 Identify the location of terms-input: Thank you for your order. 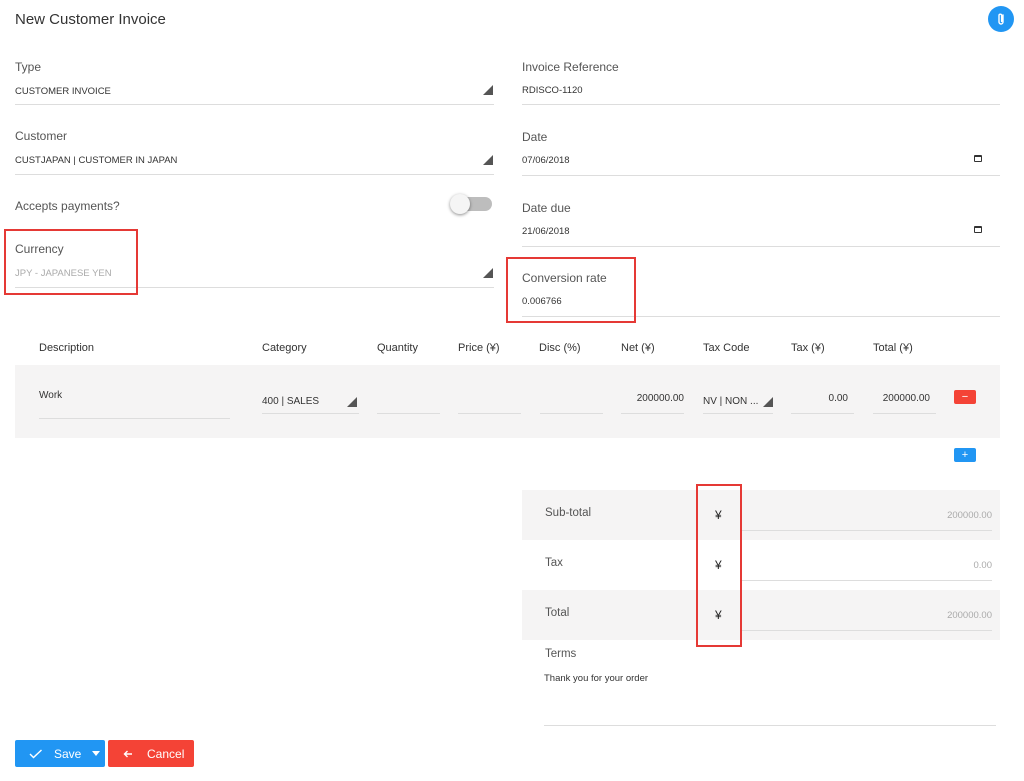
(596, 678).